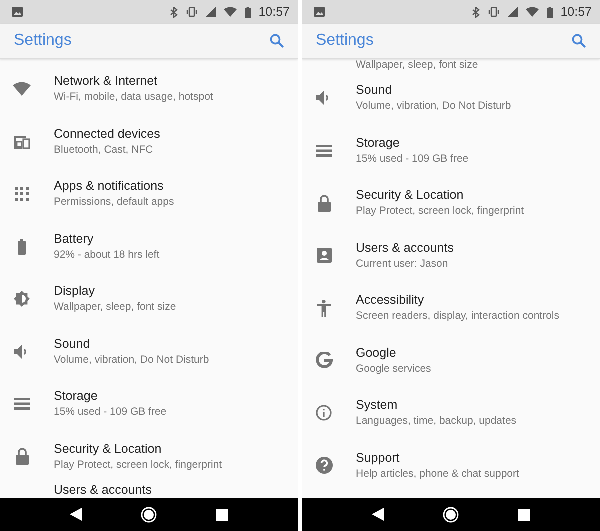 The height and width of the screenshot is (531, 600). Describe the element at coordinates (149, 299) in the screenshot. I see `settings-item: Display Wallpaper, sleep, font size` at that location.